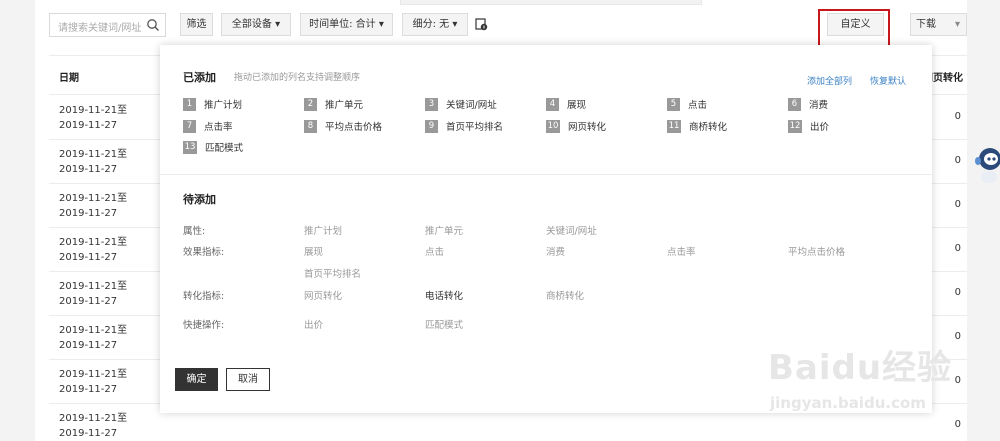 The image size is (1000, 441). What do you see at coordinates (829, 80) in the screenshot?
I see `add-all-columns-link: 添加全部列` at bounding box center [829, 80].